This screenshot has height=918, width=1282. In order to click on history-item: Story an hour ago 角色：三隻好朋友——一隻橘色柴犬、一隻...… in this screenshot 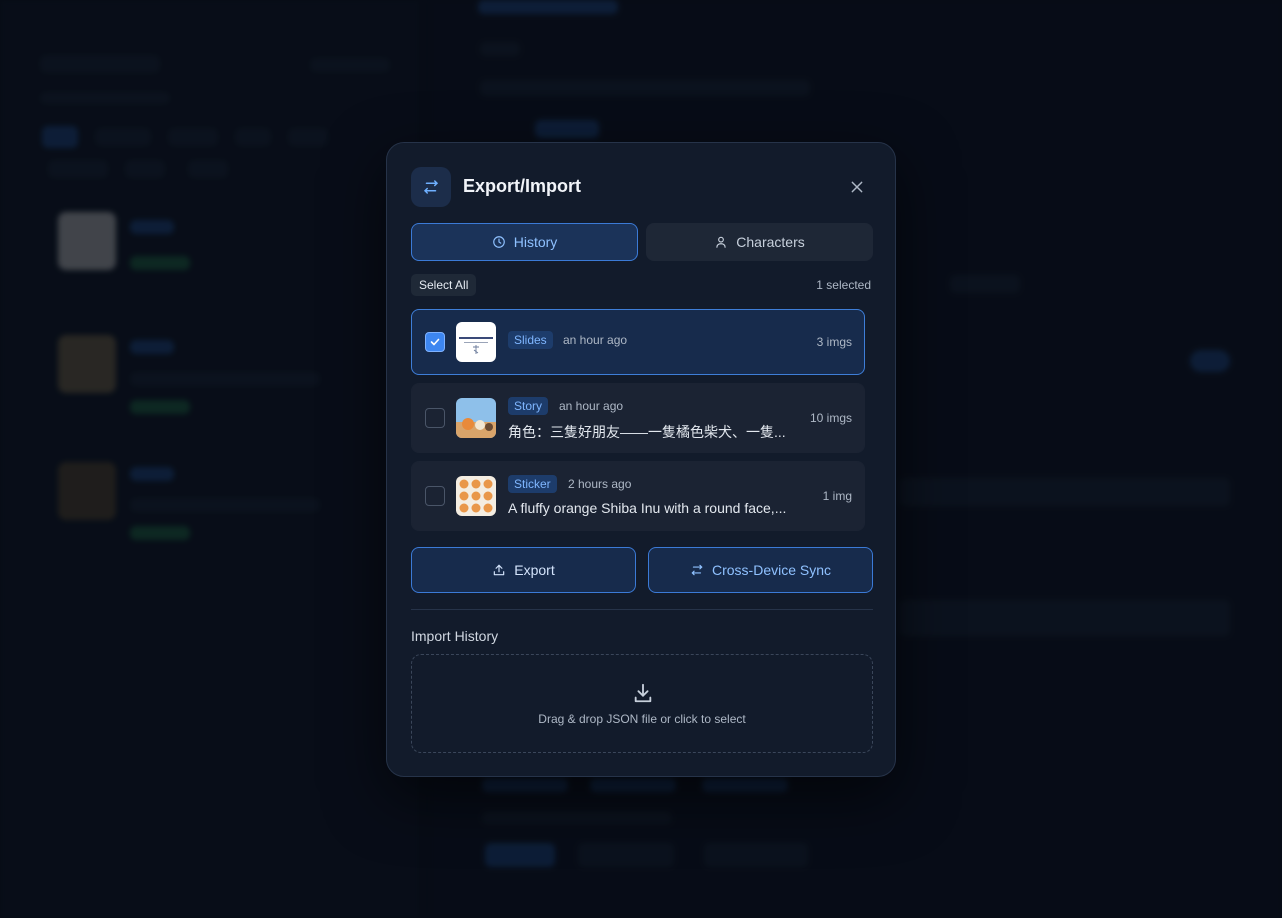, I will do `click(638, 418)`.